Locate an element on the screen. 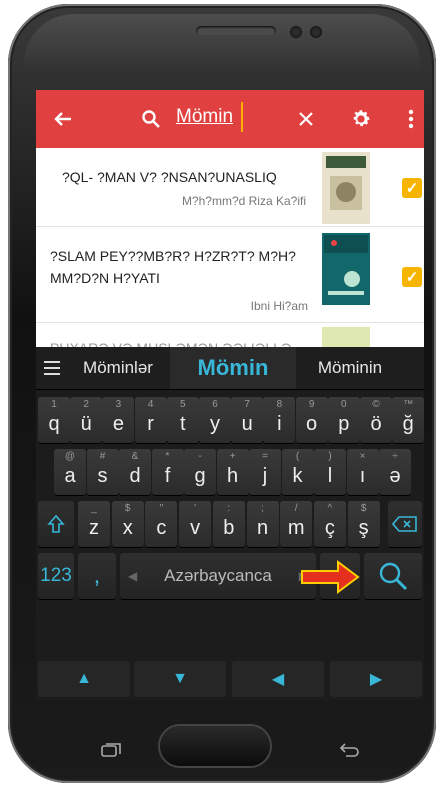  cursor-down-key: ▼ is located at coordinates (180, 679).